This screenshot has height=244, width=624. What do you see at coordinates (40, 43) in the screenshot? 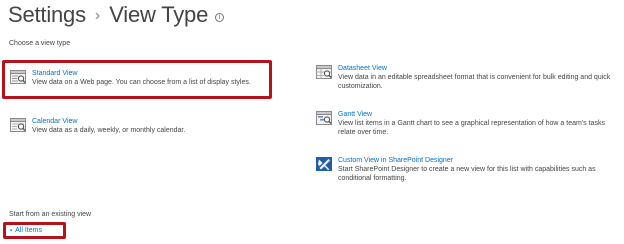
I see `choose-view-type-label: Choose a view type` at bounding box center [40, 43].